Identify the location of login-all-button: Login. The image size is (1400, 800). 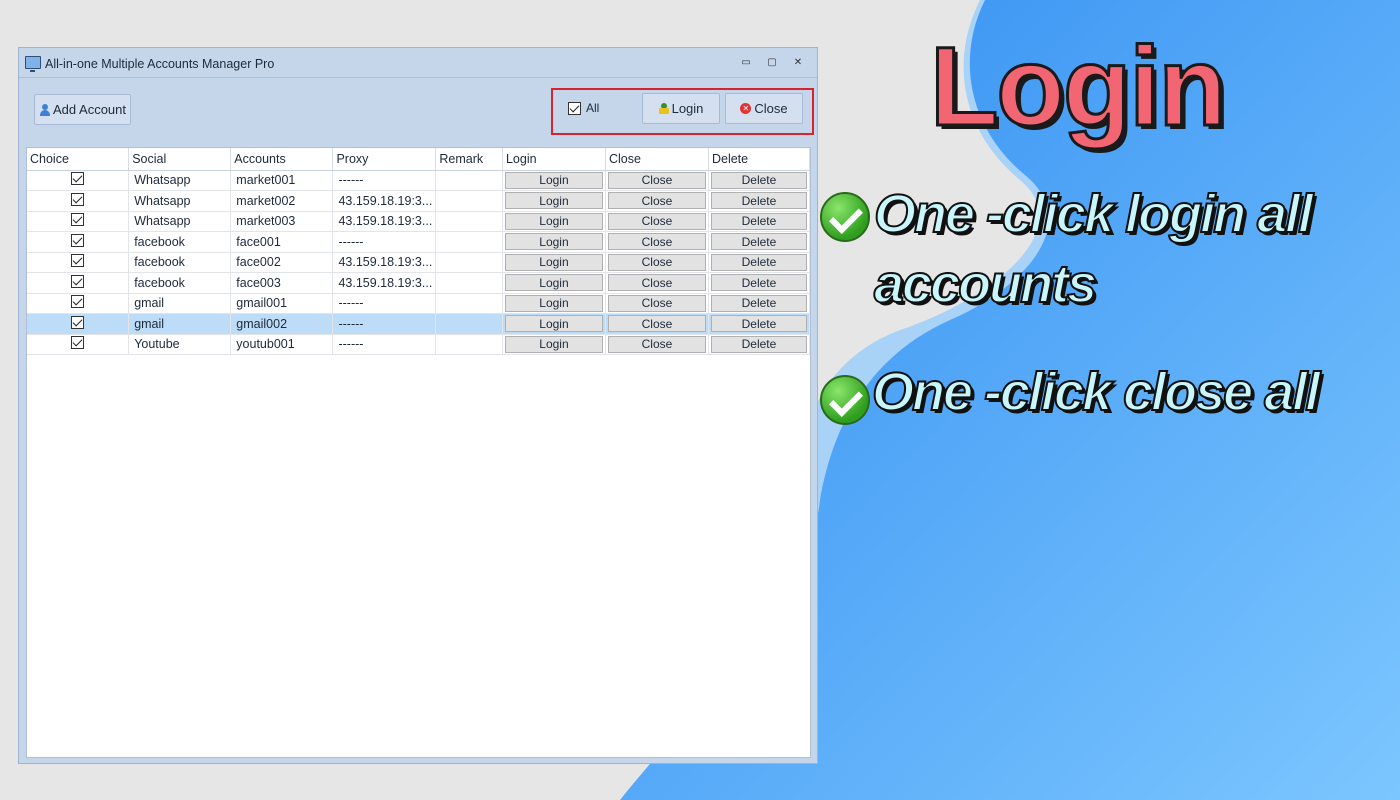
(681, 108).